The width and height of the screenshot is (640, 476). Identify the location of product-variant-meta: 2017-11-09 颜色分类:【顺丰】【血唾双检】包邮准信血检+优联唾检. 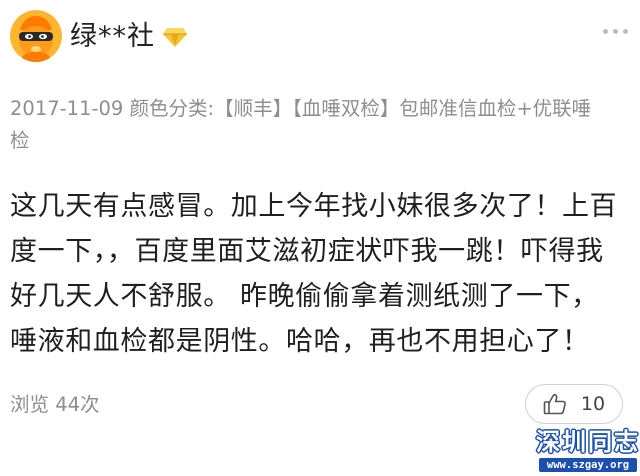
(301, 124).